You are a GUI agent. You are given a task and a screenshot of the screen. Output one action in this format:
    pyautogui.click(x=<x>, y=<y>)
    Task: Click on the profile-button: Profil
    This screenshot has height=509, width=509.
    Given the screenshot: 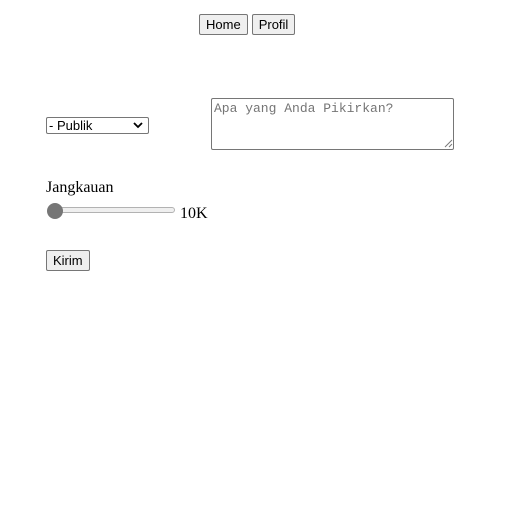 What is the action you would take?
    pyautogui.click(x=273, y=24)
    